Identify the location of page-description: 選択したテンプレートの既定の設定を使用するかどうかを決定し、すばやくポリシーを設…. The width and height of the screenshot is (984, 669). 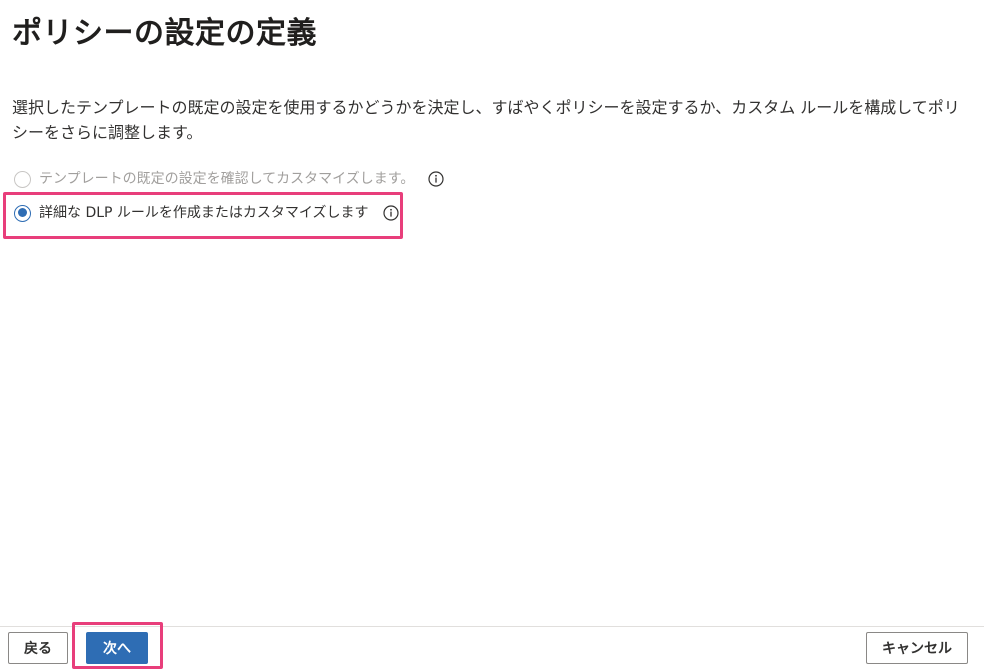
(486, 120).